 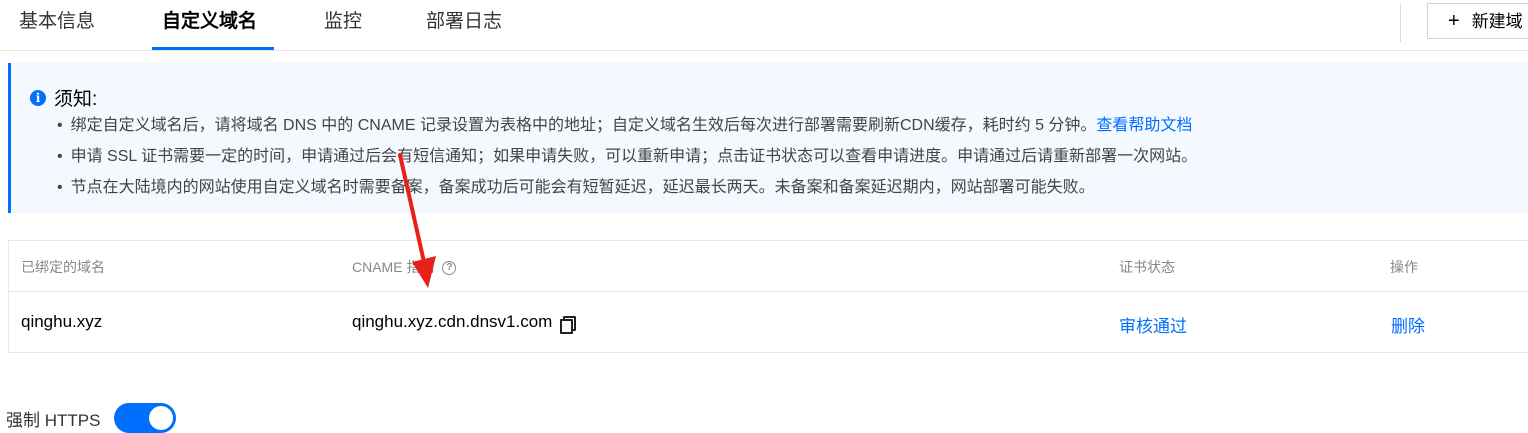 What do you see at coordinates (449, 268) in the screenshot?
I see `question-icon: ?` at bounding box center [449, 268].